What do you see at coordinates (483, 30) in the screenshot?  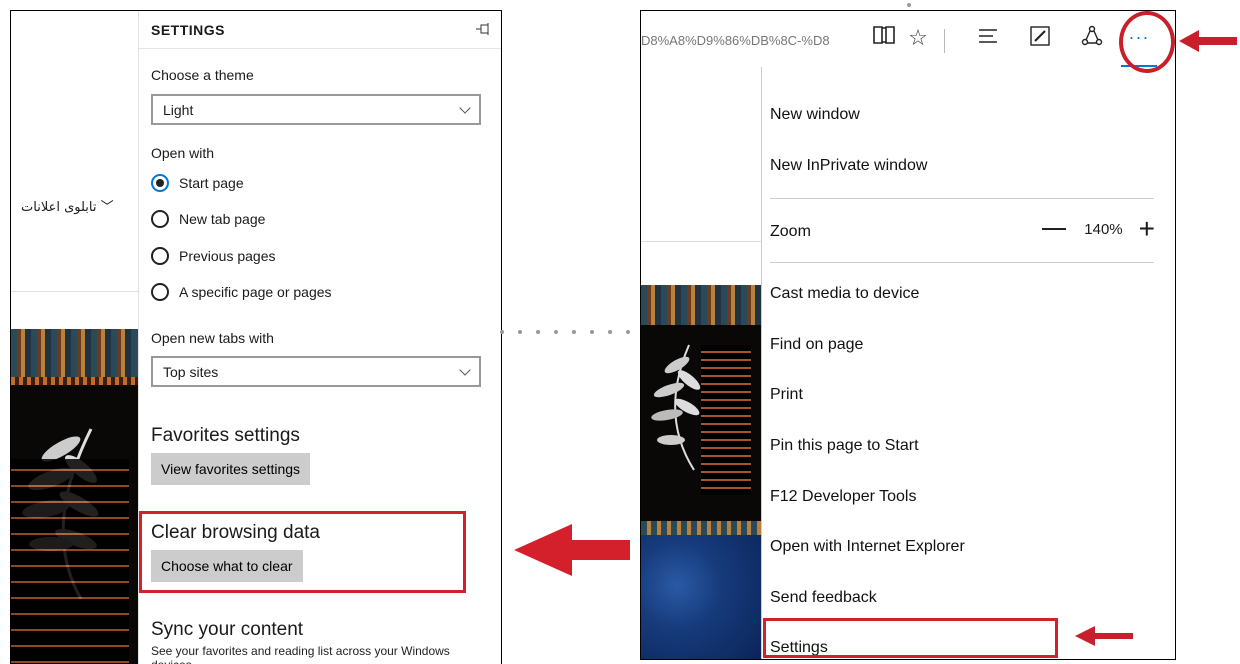 I see `pin-icon` at bounding box center [483, 30].